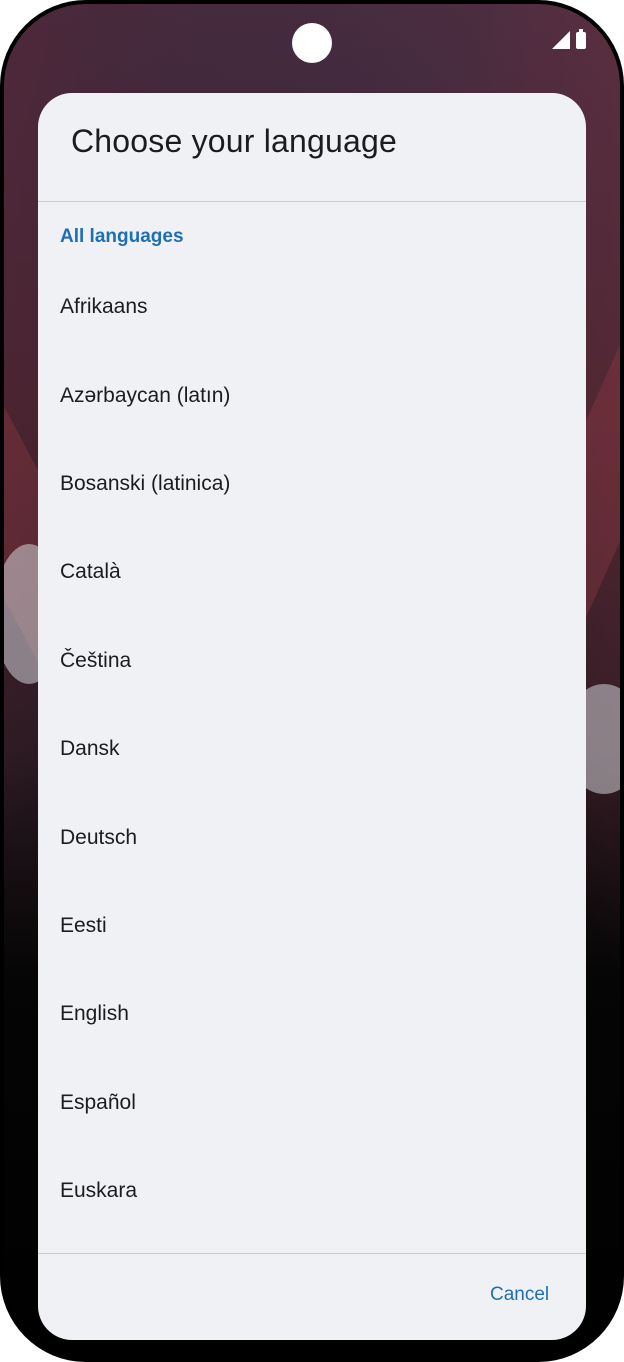  I want to click on section-header-all-languages: All languages, so click(122, 236).